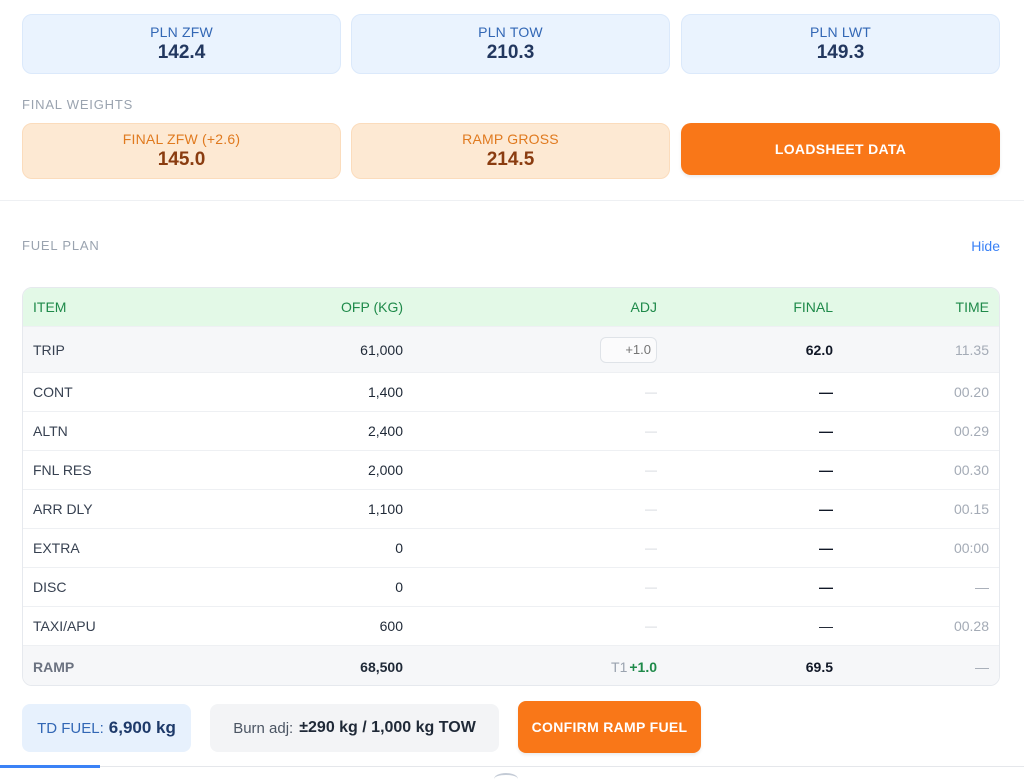 The image size is (1024, 779). What do you see at coordinates (643, 666) in the screenshot?
I see `ramp-adj-value: +1.0` at bounding box center [643, 666].